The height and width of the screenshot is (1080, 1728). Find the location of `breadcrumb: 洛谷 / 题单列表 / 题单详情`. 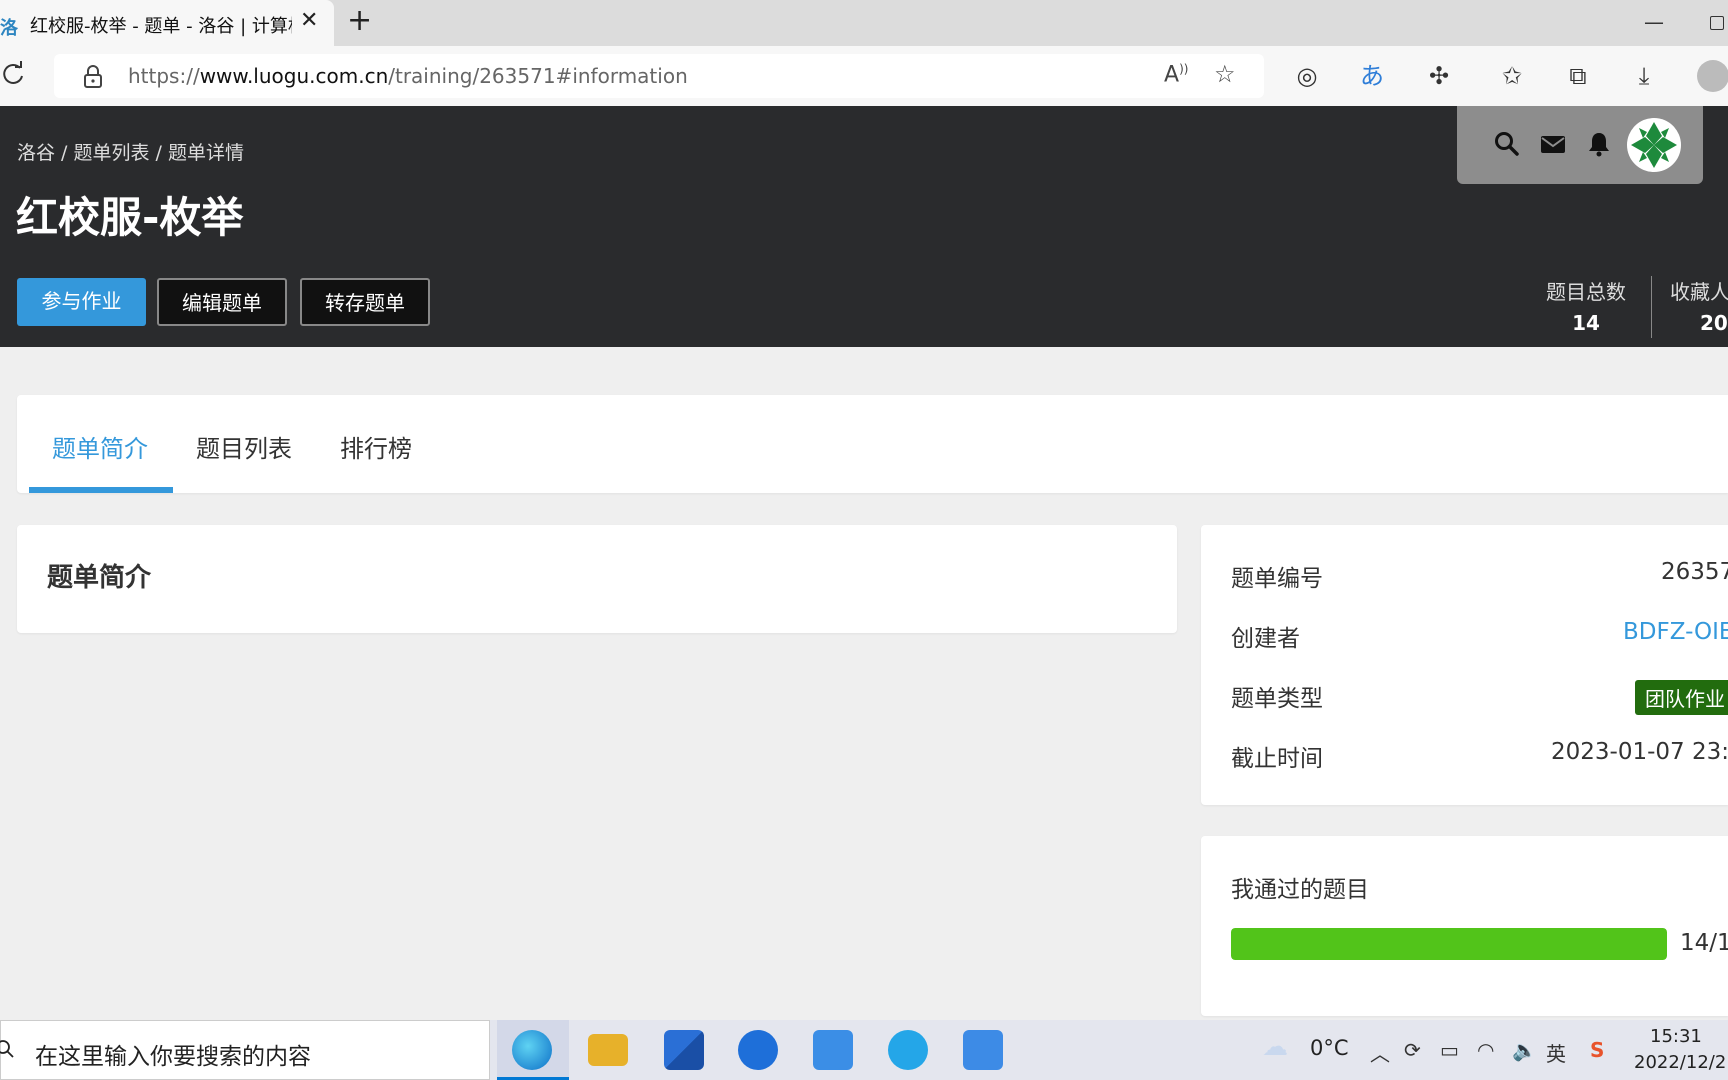

breadcrumb: 洛谷 / 题单列表 / 题单详情 is located at coordinates (130, 151).